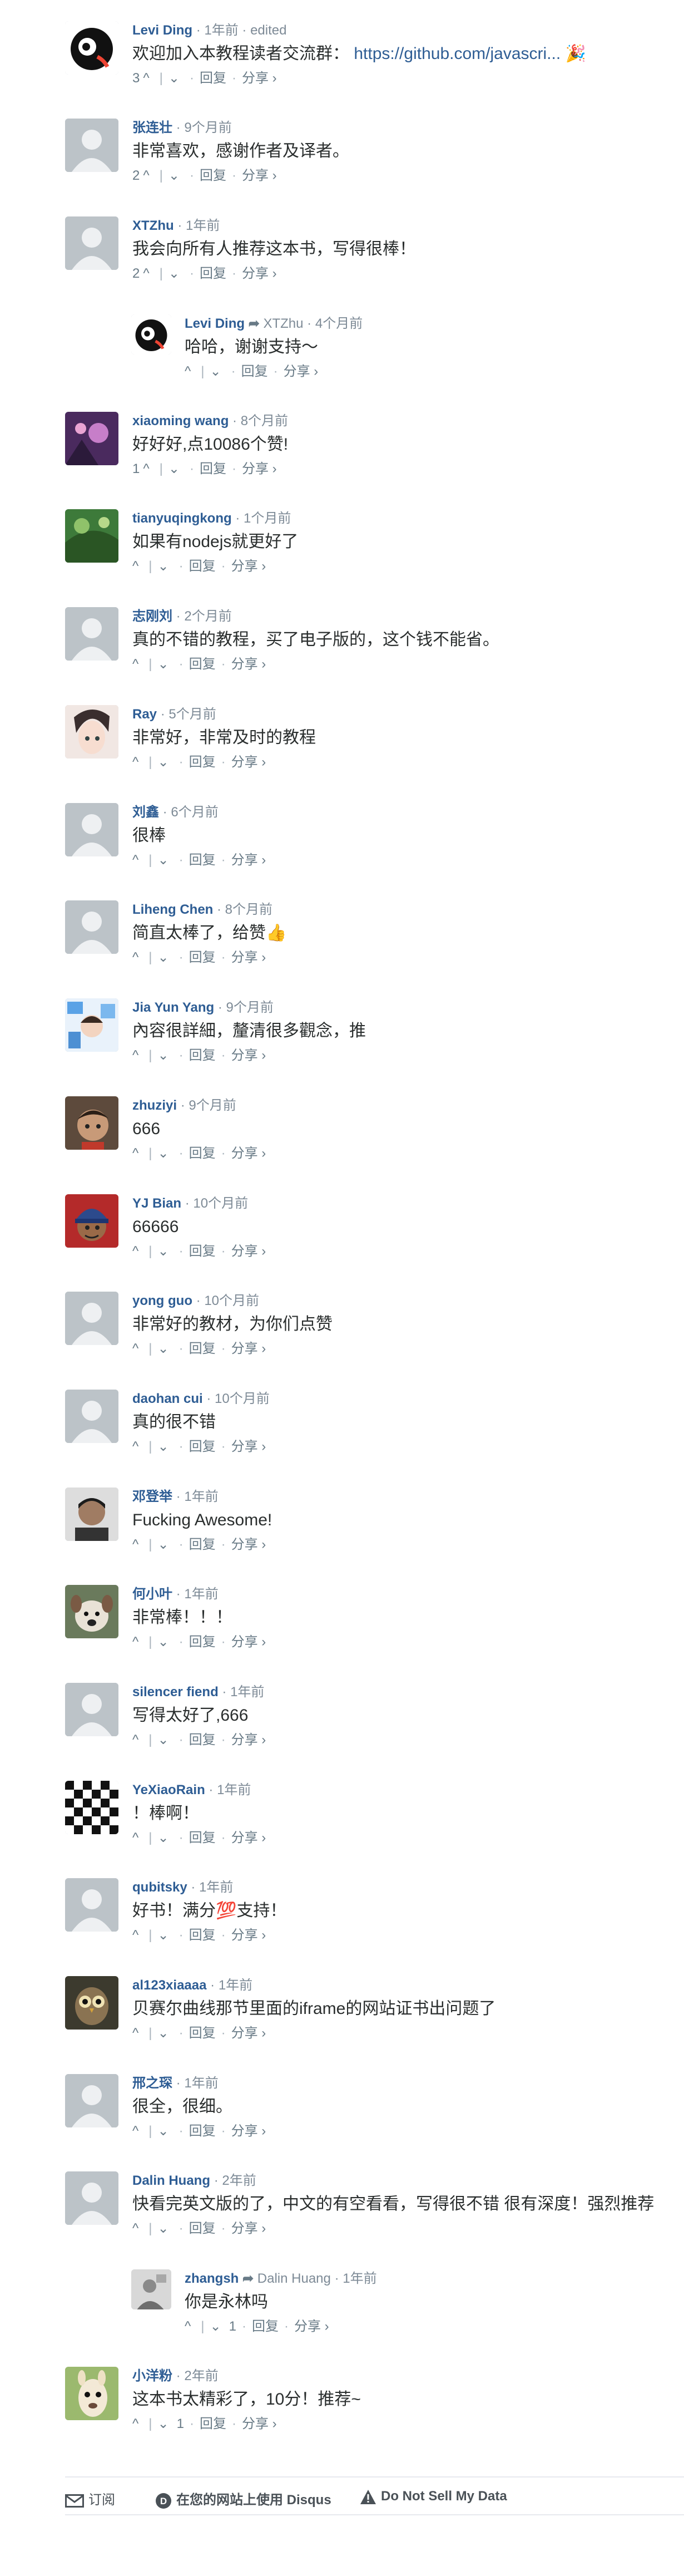 This screenshot has height=2576, width=684. Describe the element at coordinates (152, 128) in the screenshot. I see `author-name: 张连壮` at that location.